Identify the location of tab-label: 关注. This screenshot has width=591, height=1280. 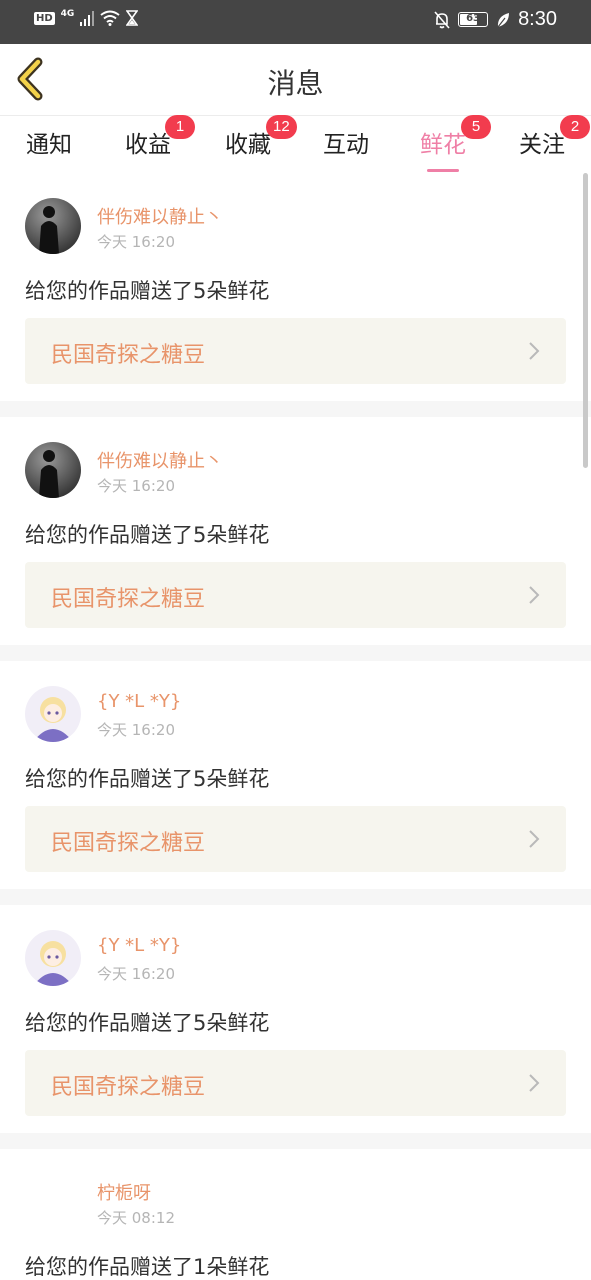
(542, 145).